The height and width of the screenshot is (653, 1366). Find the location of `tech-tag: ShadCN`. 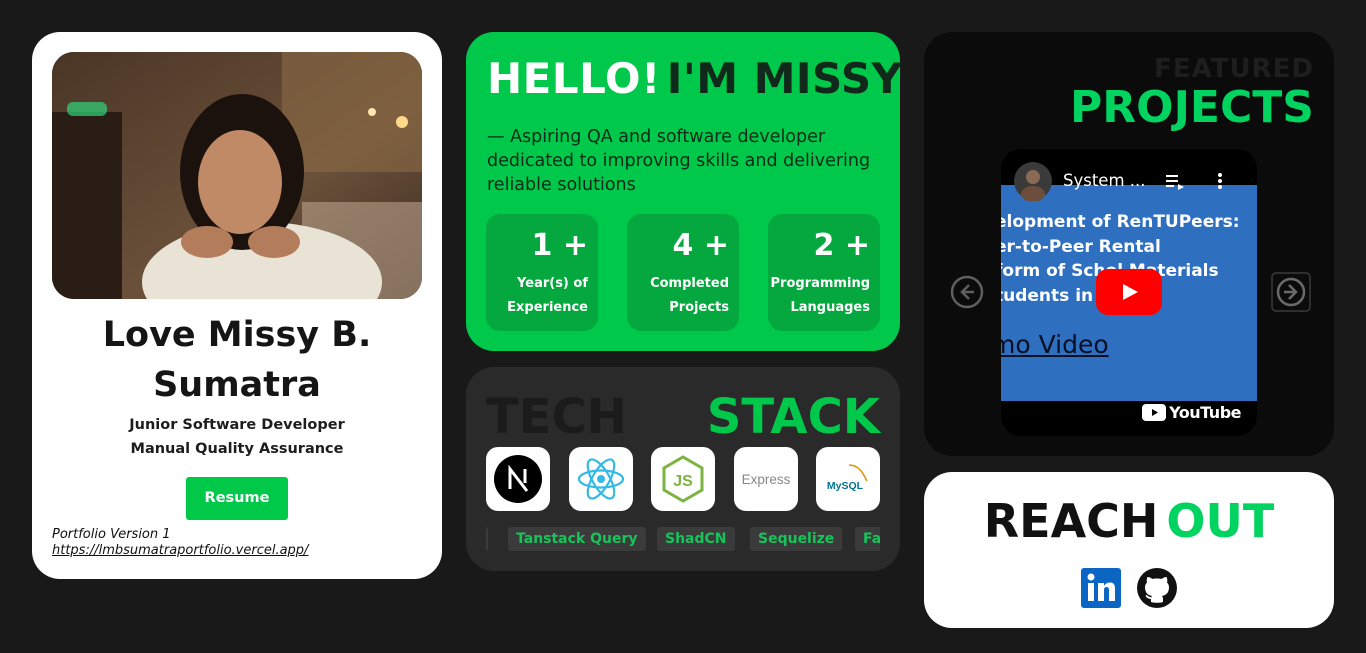

tech-tag: ShadCN is located at coordinates (696, 539).